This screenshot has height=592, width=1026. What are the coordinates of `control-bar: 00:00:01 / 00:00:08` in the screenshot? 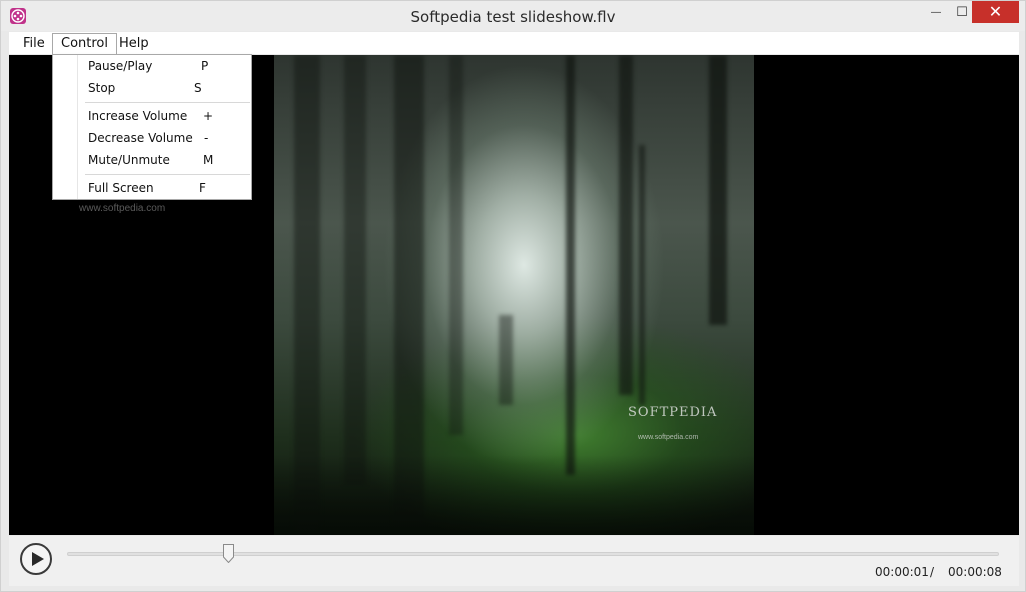 It's located at (514, 561).